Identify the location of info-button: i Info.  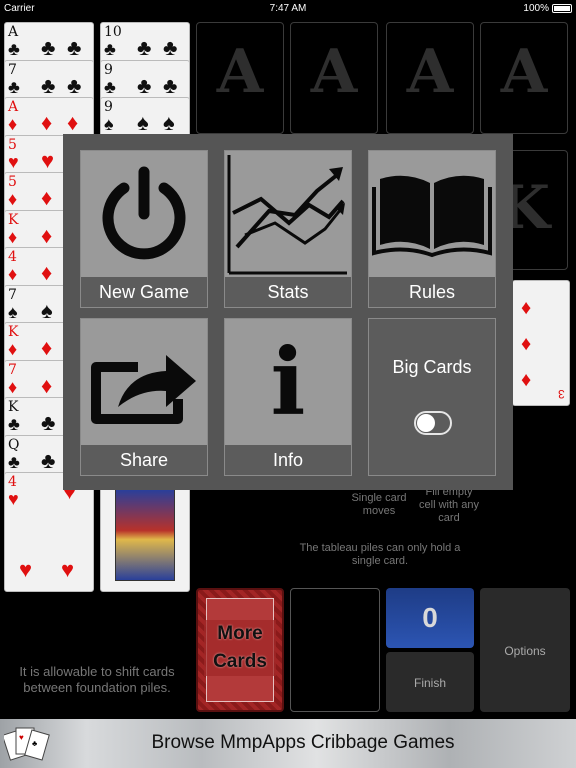
(288, 397).